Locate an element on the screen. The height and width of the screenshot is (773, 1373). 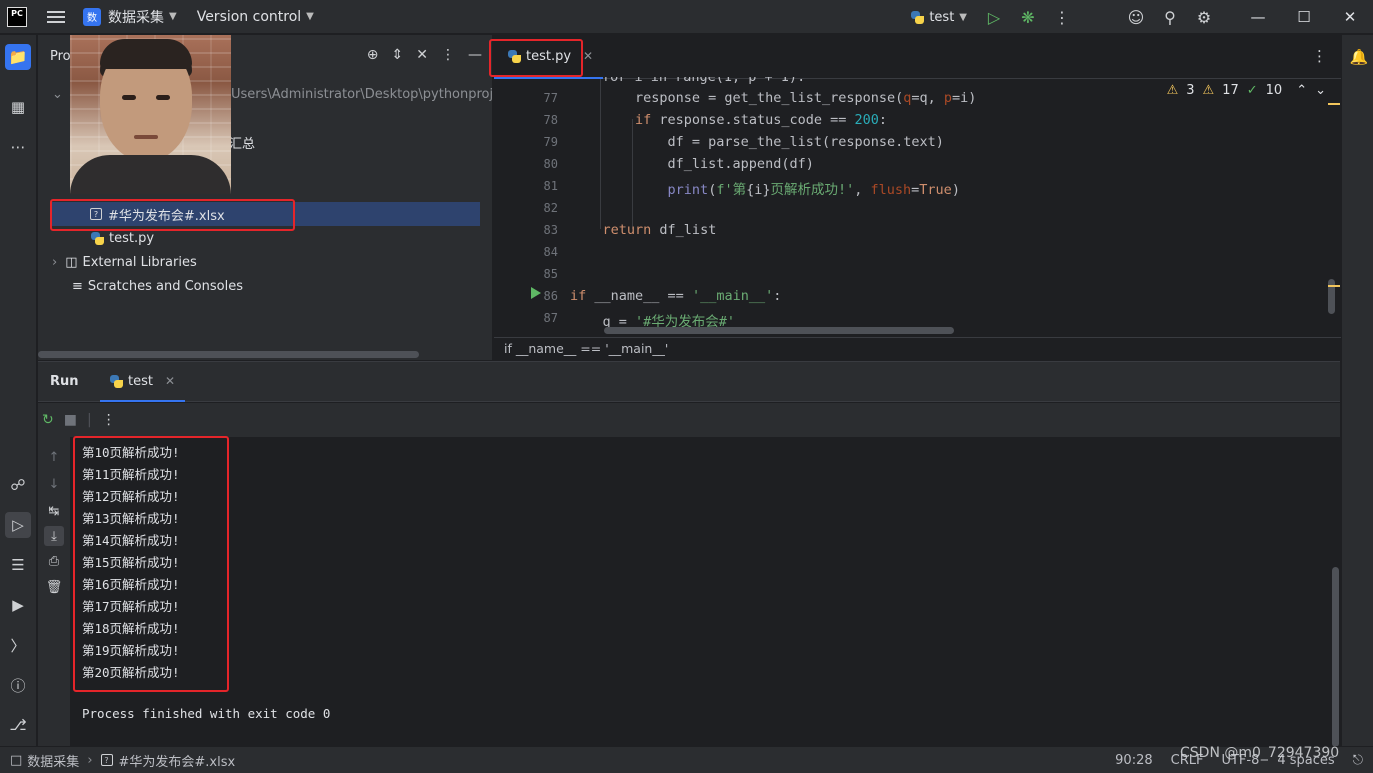
debug-icon: ❋ is located at coordinates (1028, 17).